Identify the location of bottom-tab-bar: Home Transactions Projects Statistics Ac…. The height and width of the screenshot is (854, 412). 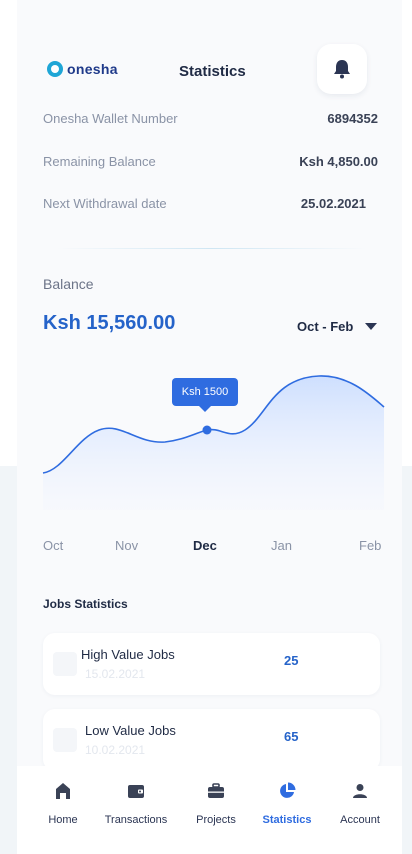
(209, 810).